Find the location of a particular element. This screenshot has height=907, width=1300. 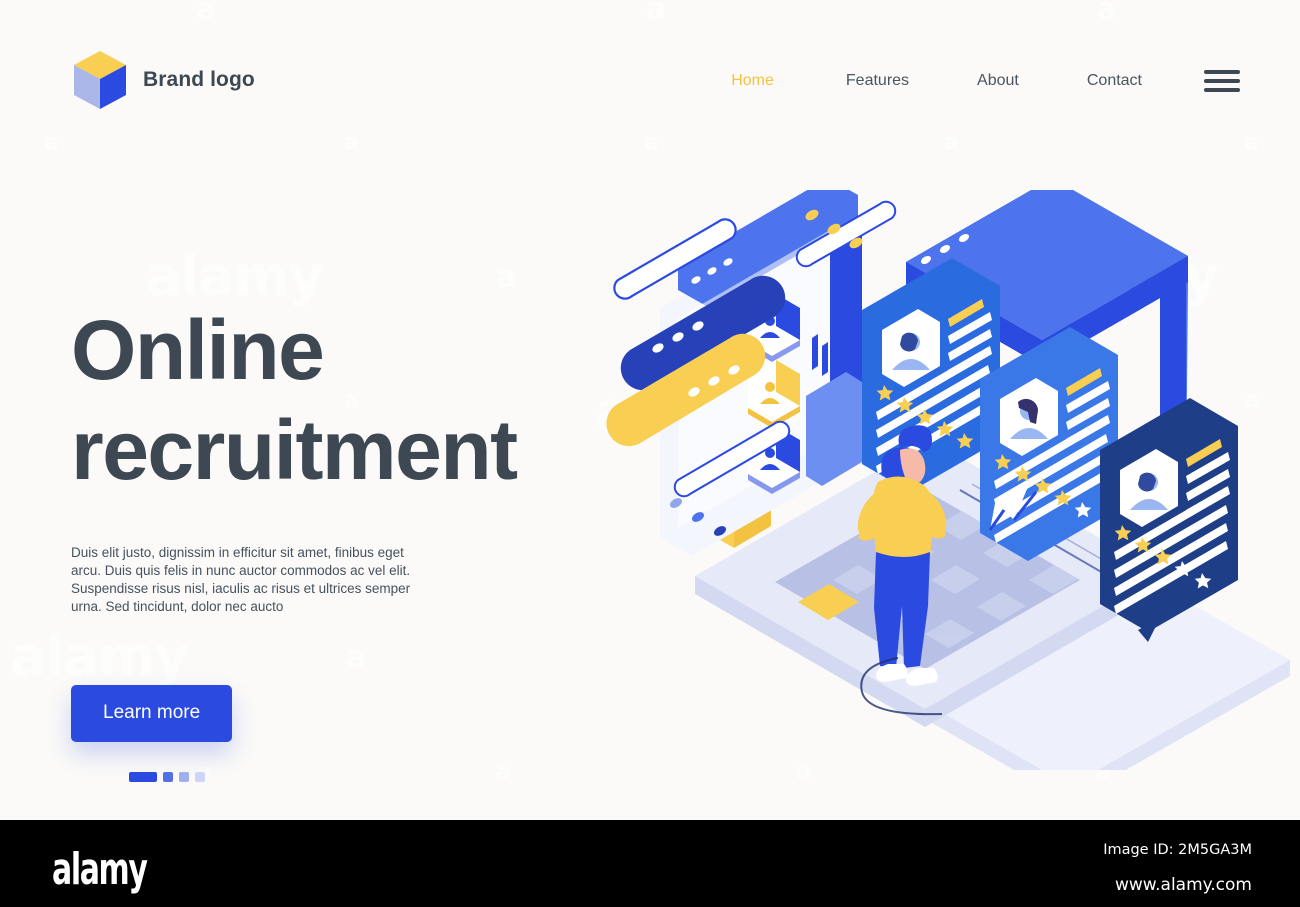

carousel-indicators is located at coordinates (167, 777).